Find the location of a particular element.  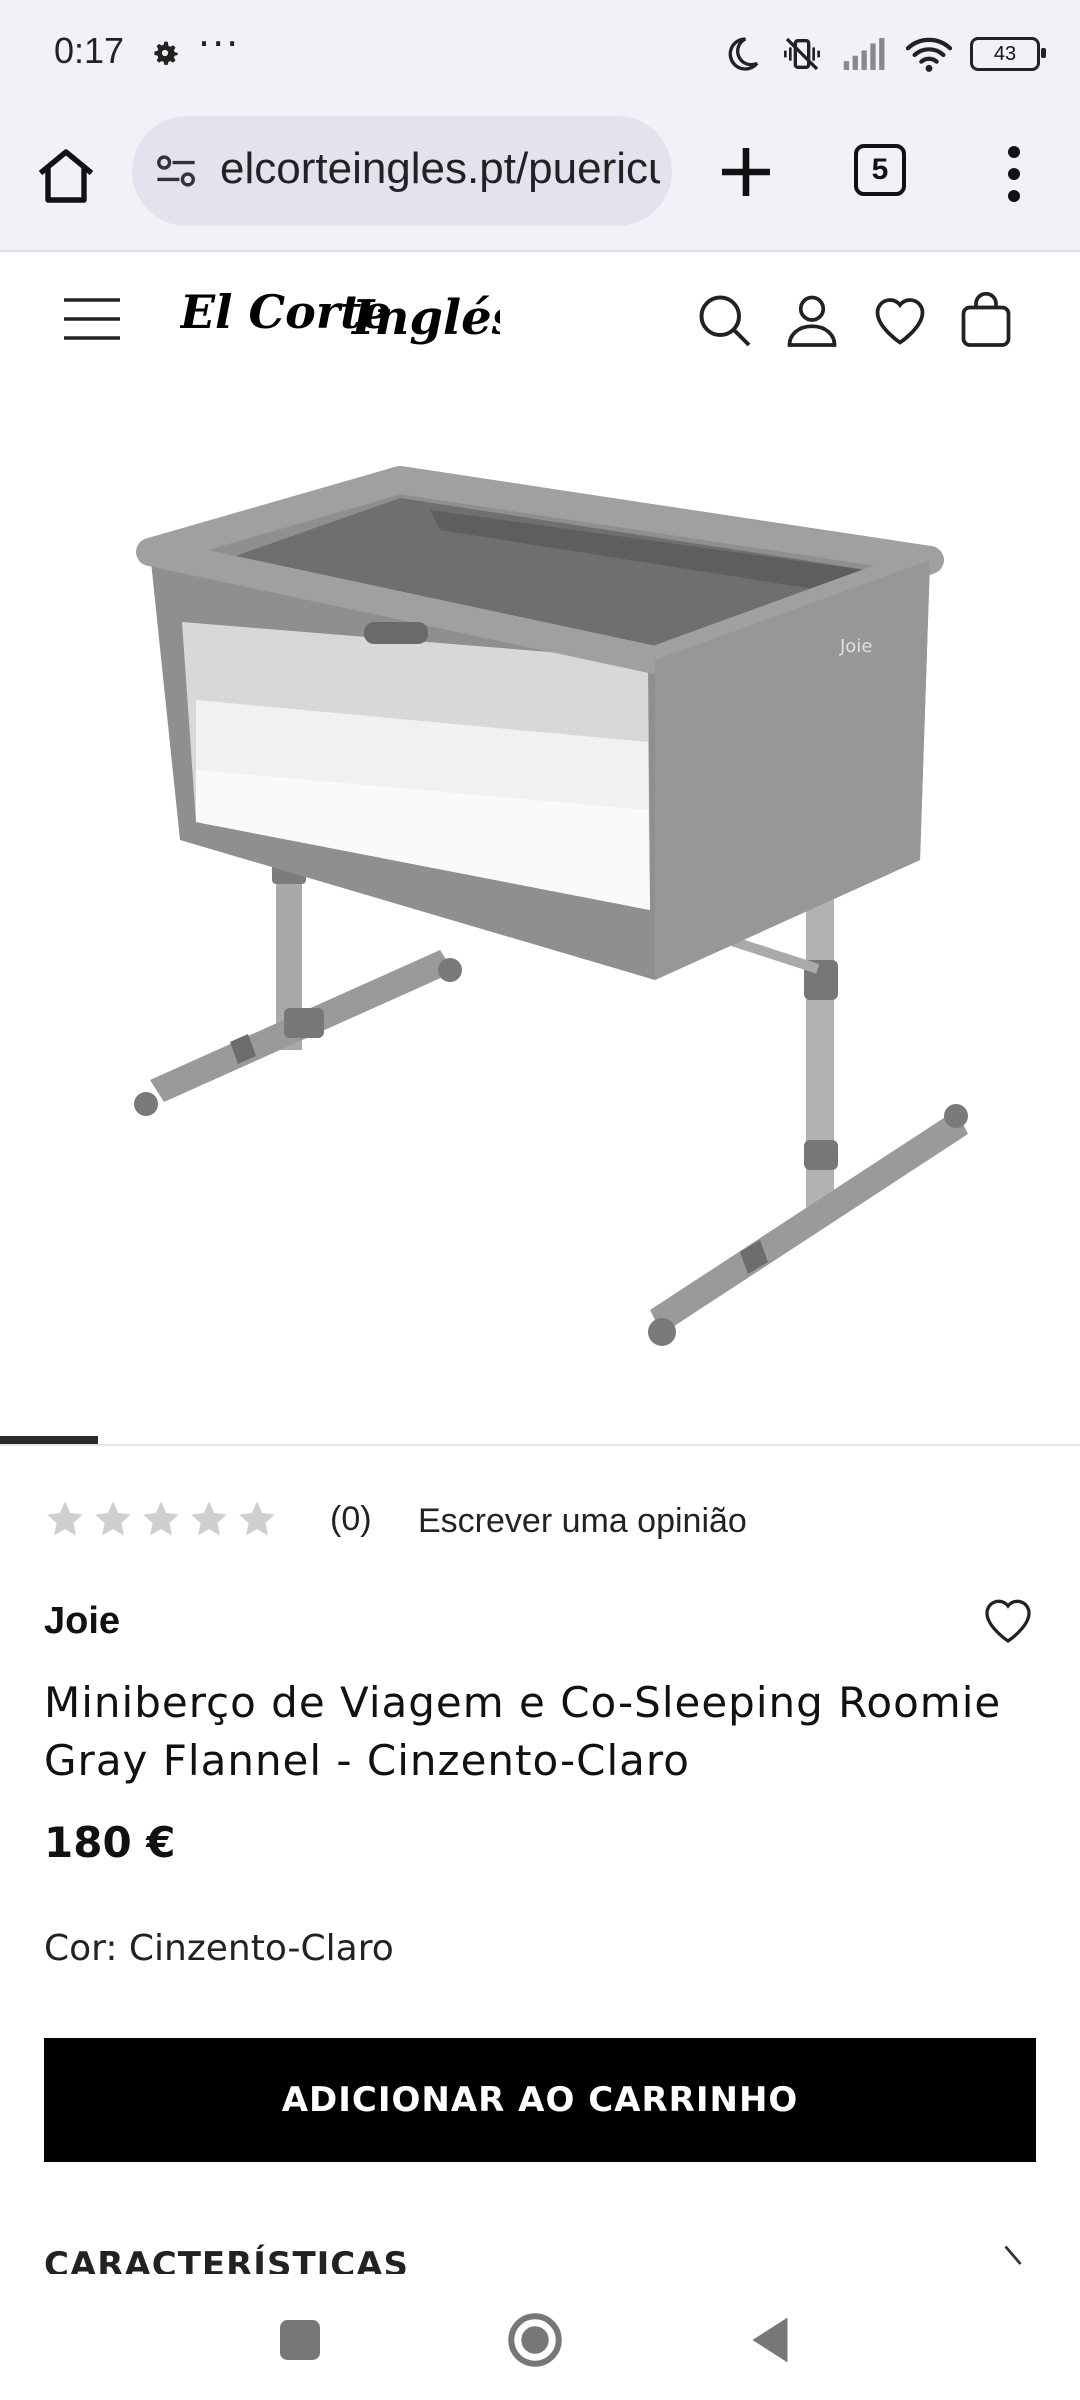

back-triangle-icon is located at coordinates (770, 2340).